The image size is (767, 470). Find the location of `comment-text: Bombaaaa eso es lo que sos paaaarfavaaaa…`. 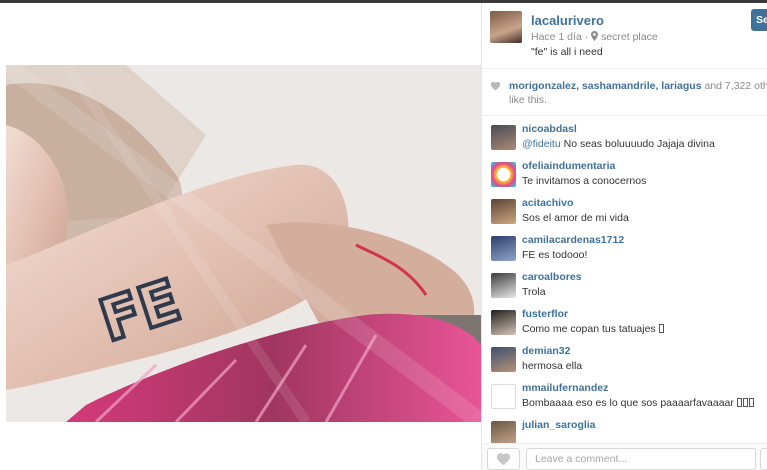

comment-text: Bombaaaa eso es lo que sos paaaarfavaaaa… is located at coordinates (638, 403).